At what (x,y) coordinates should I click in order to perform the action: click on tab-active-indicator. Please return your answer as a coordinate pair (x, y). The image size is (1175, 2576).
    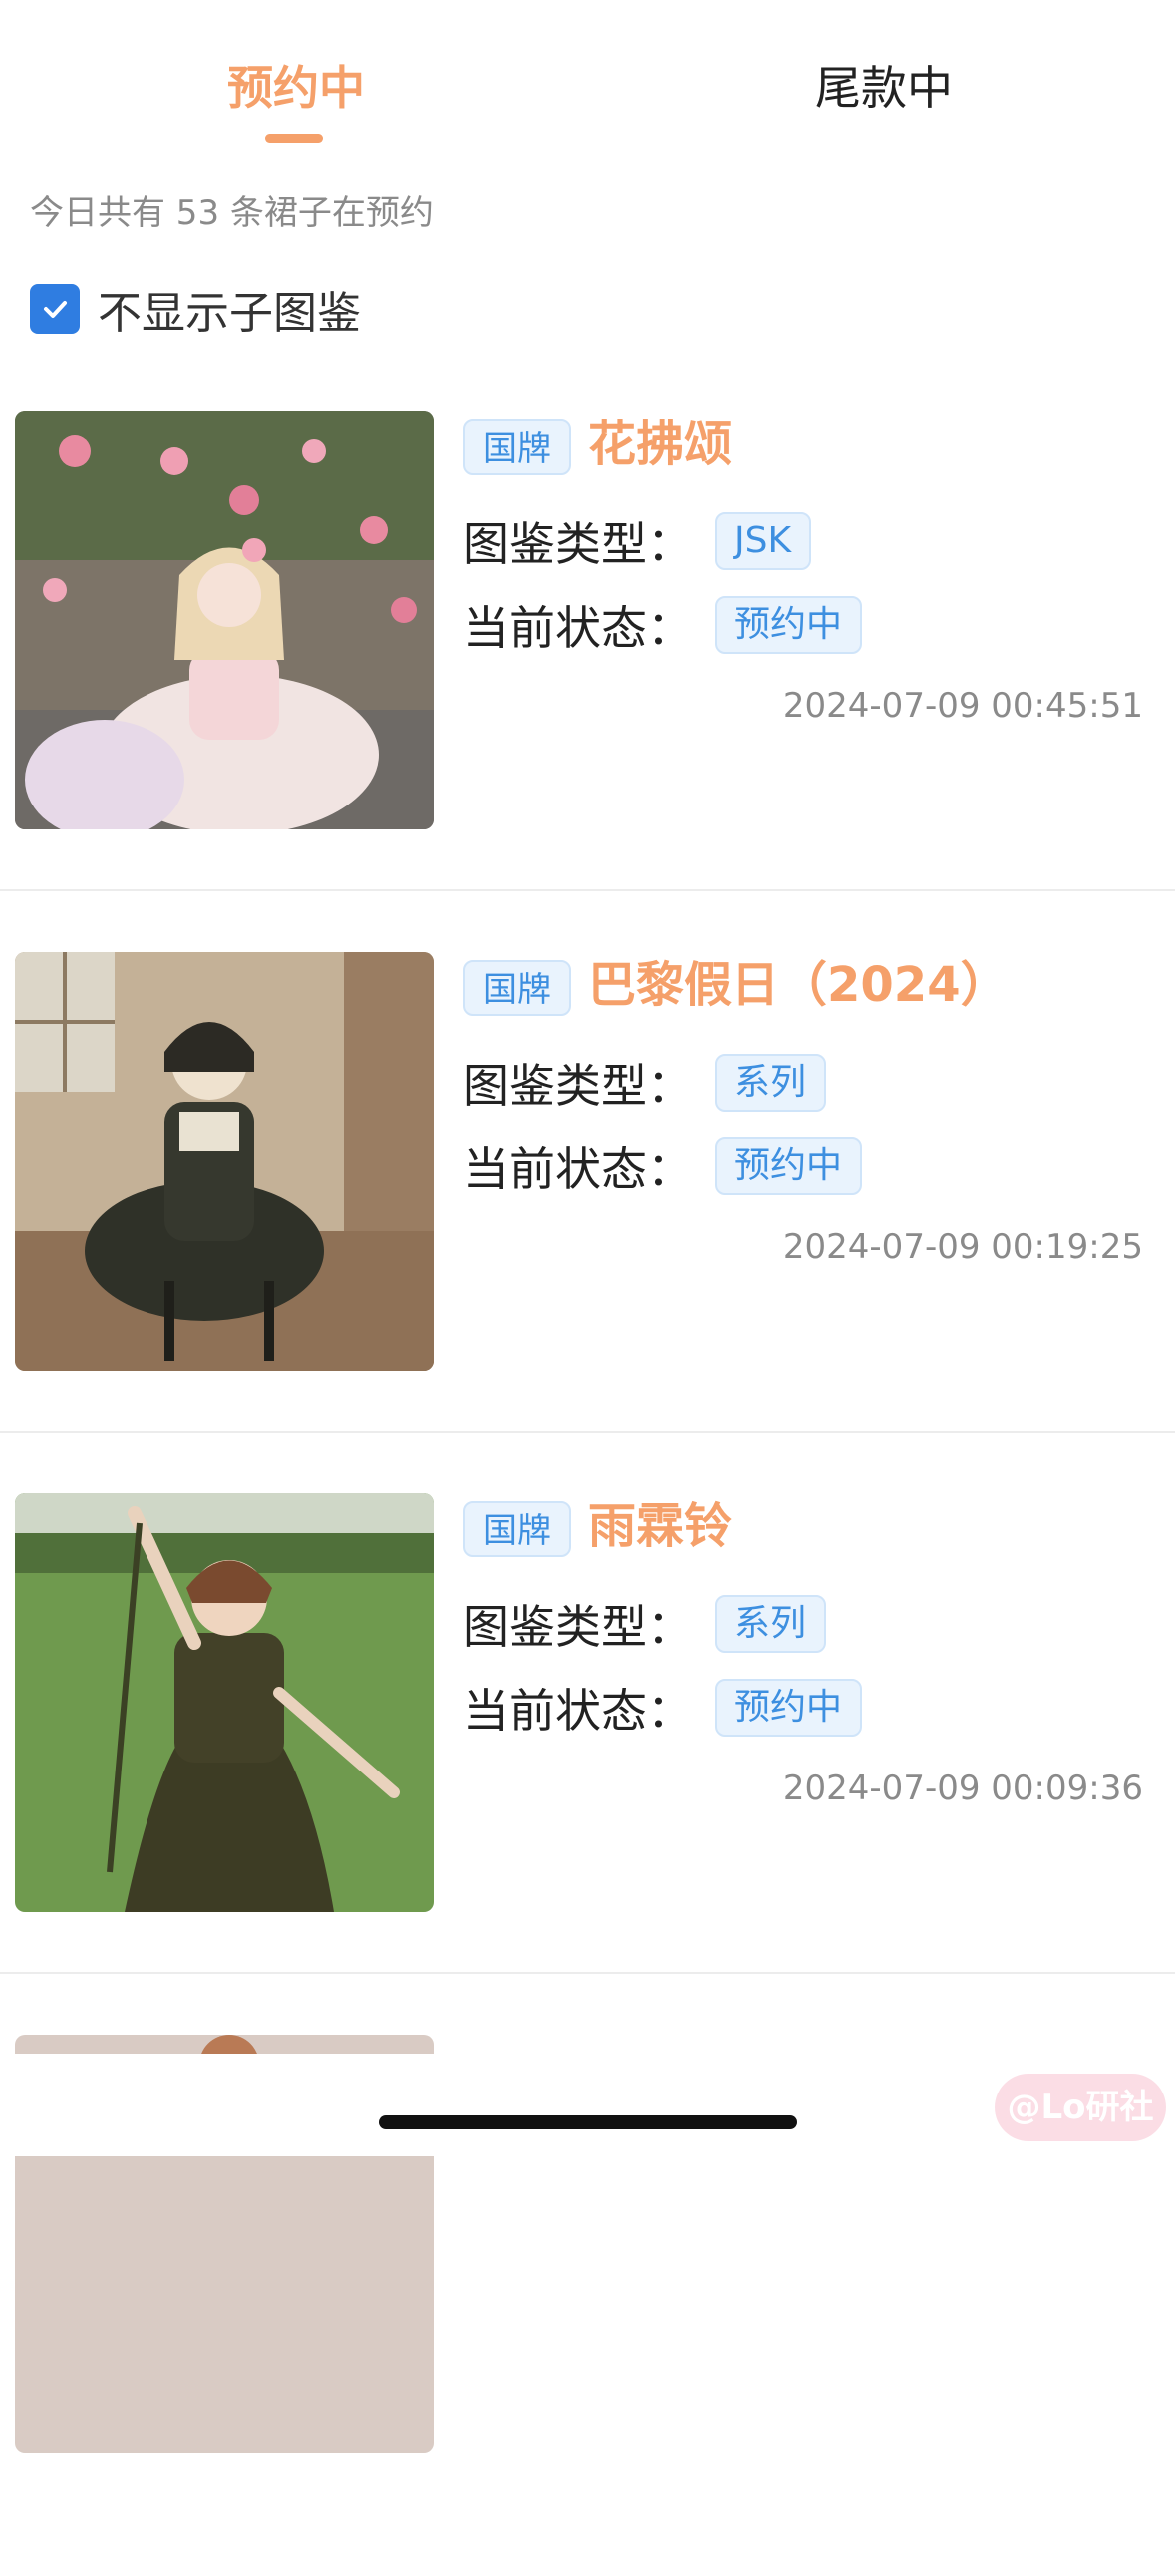
    Looking at the image, I should click on (294, 138).